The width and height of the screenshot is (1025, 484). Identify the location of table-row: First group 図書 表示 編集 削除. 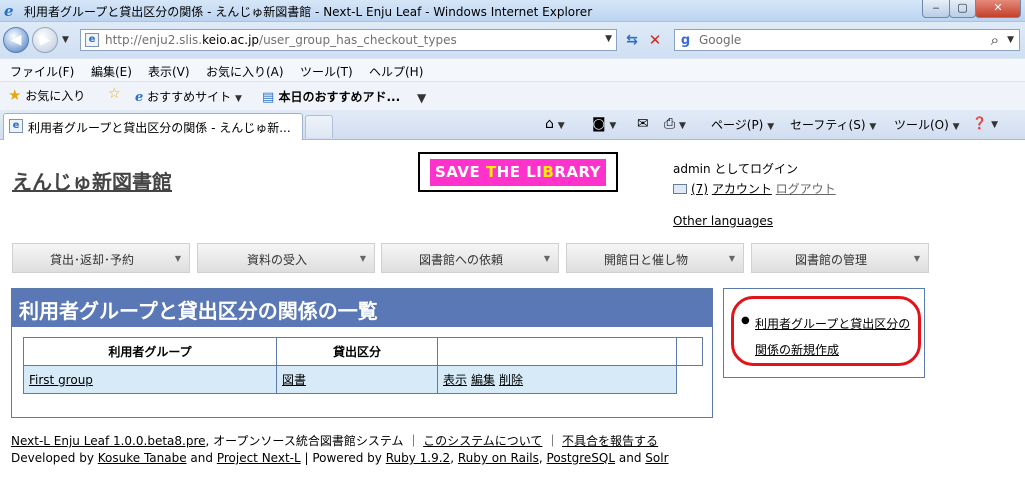
(363, 379).